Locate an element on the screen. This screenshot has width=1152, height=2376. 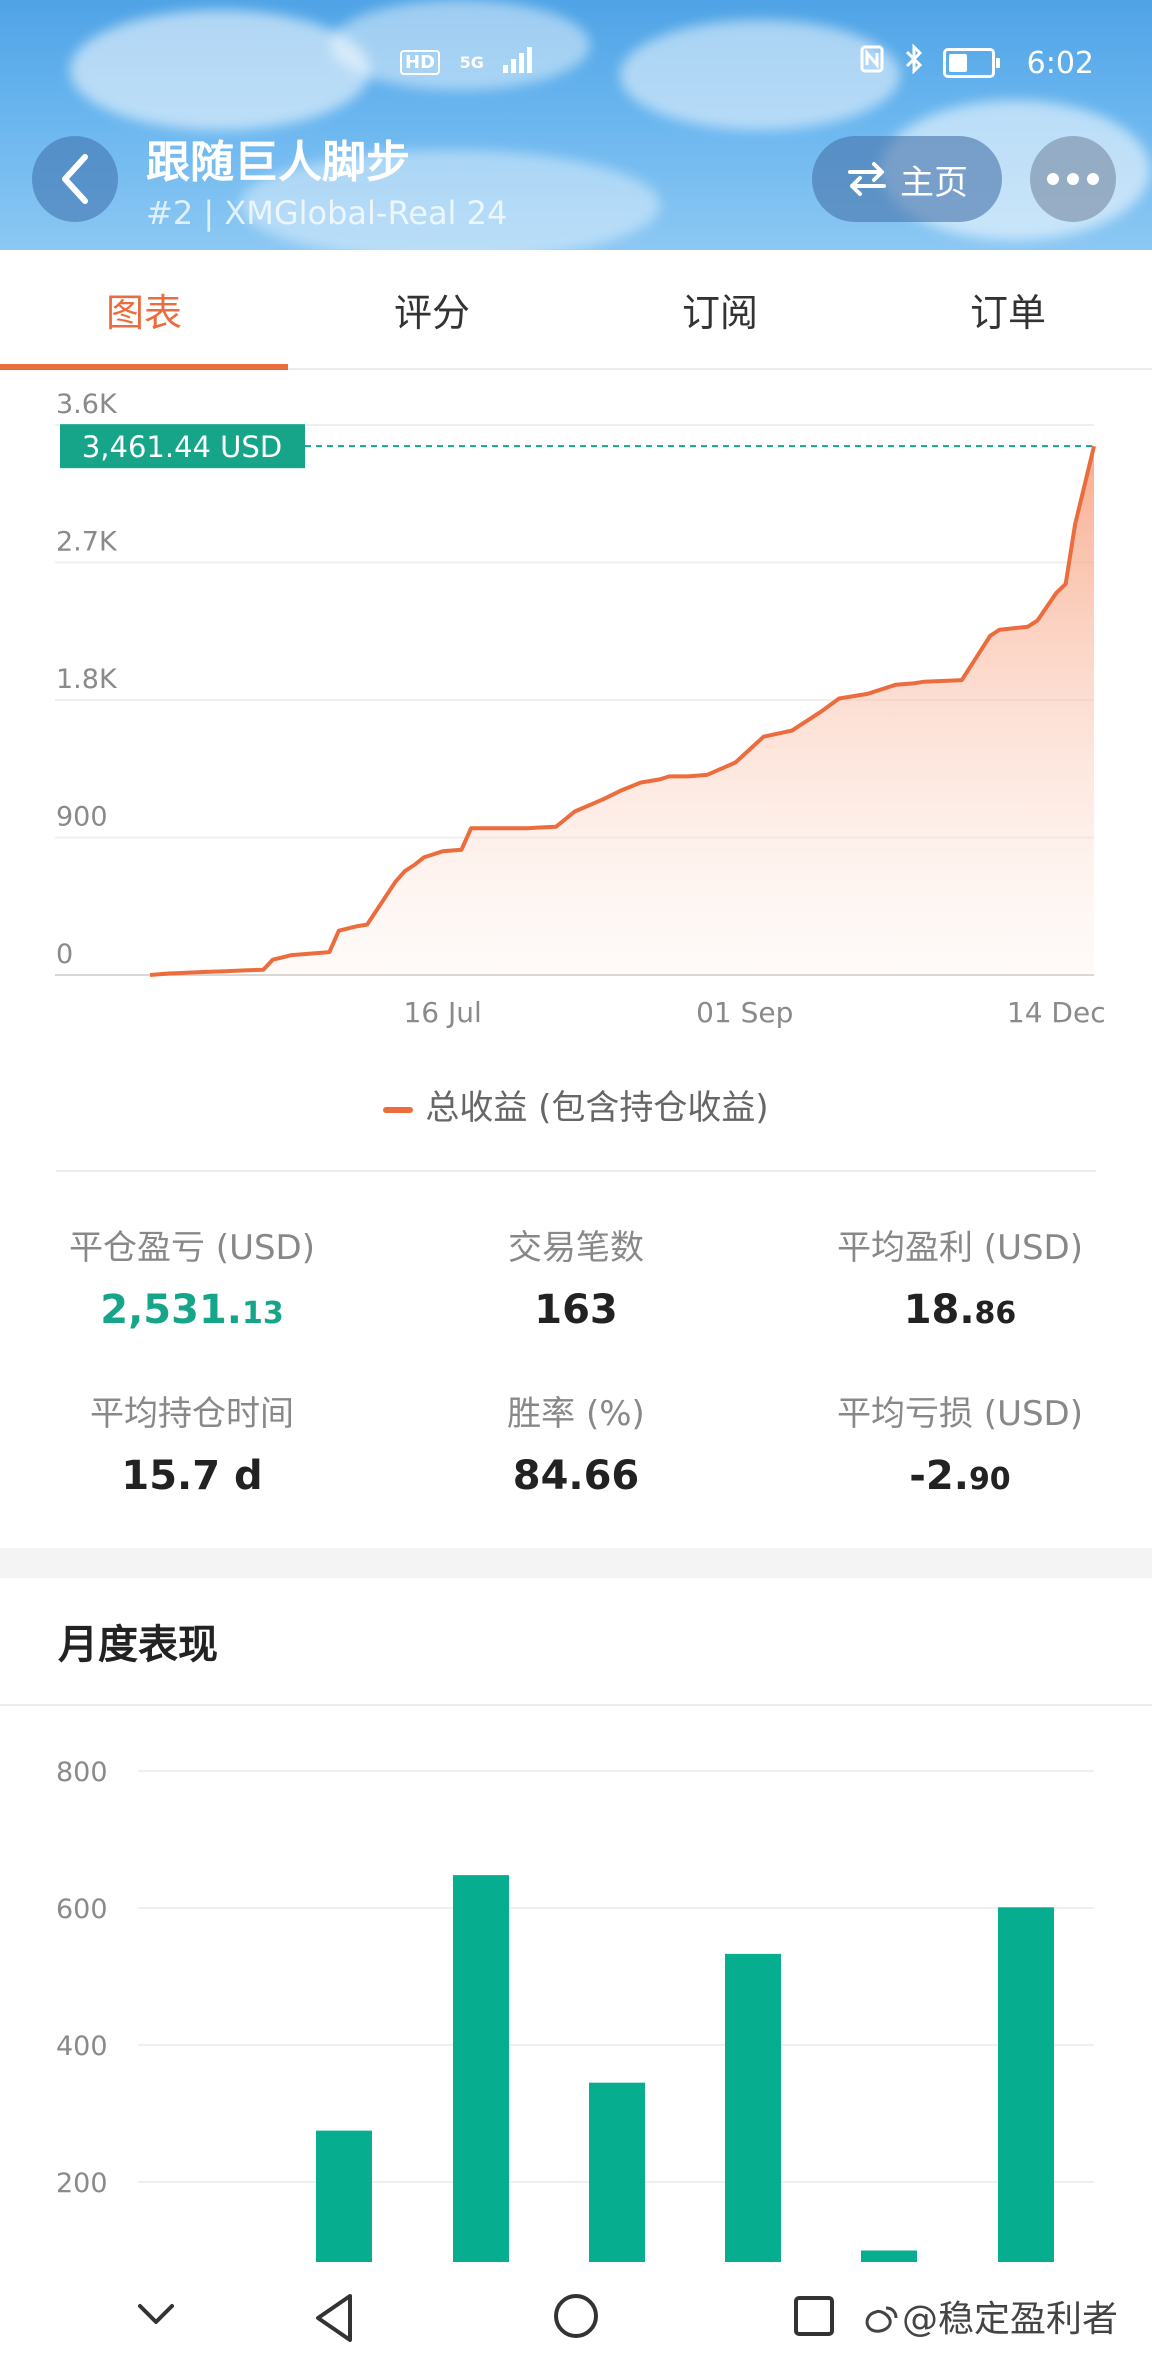
x-tick-label: 01 Sep is located at coordinates (744, 1012).